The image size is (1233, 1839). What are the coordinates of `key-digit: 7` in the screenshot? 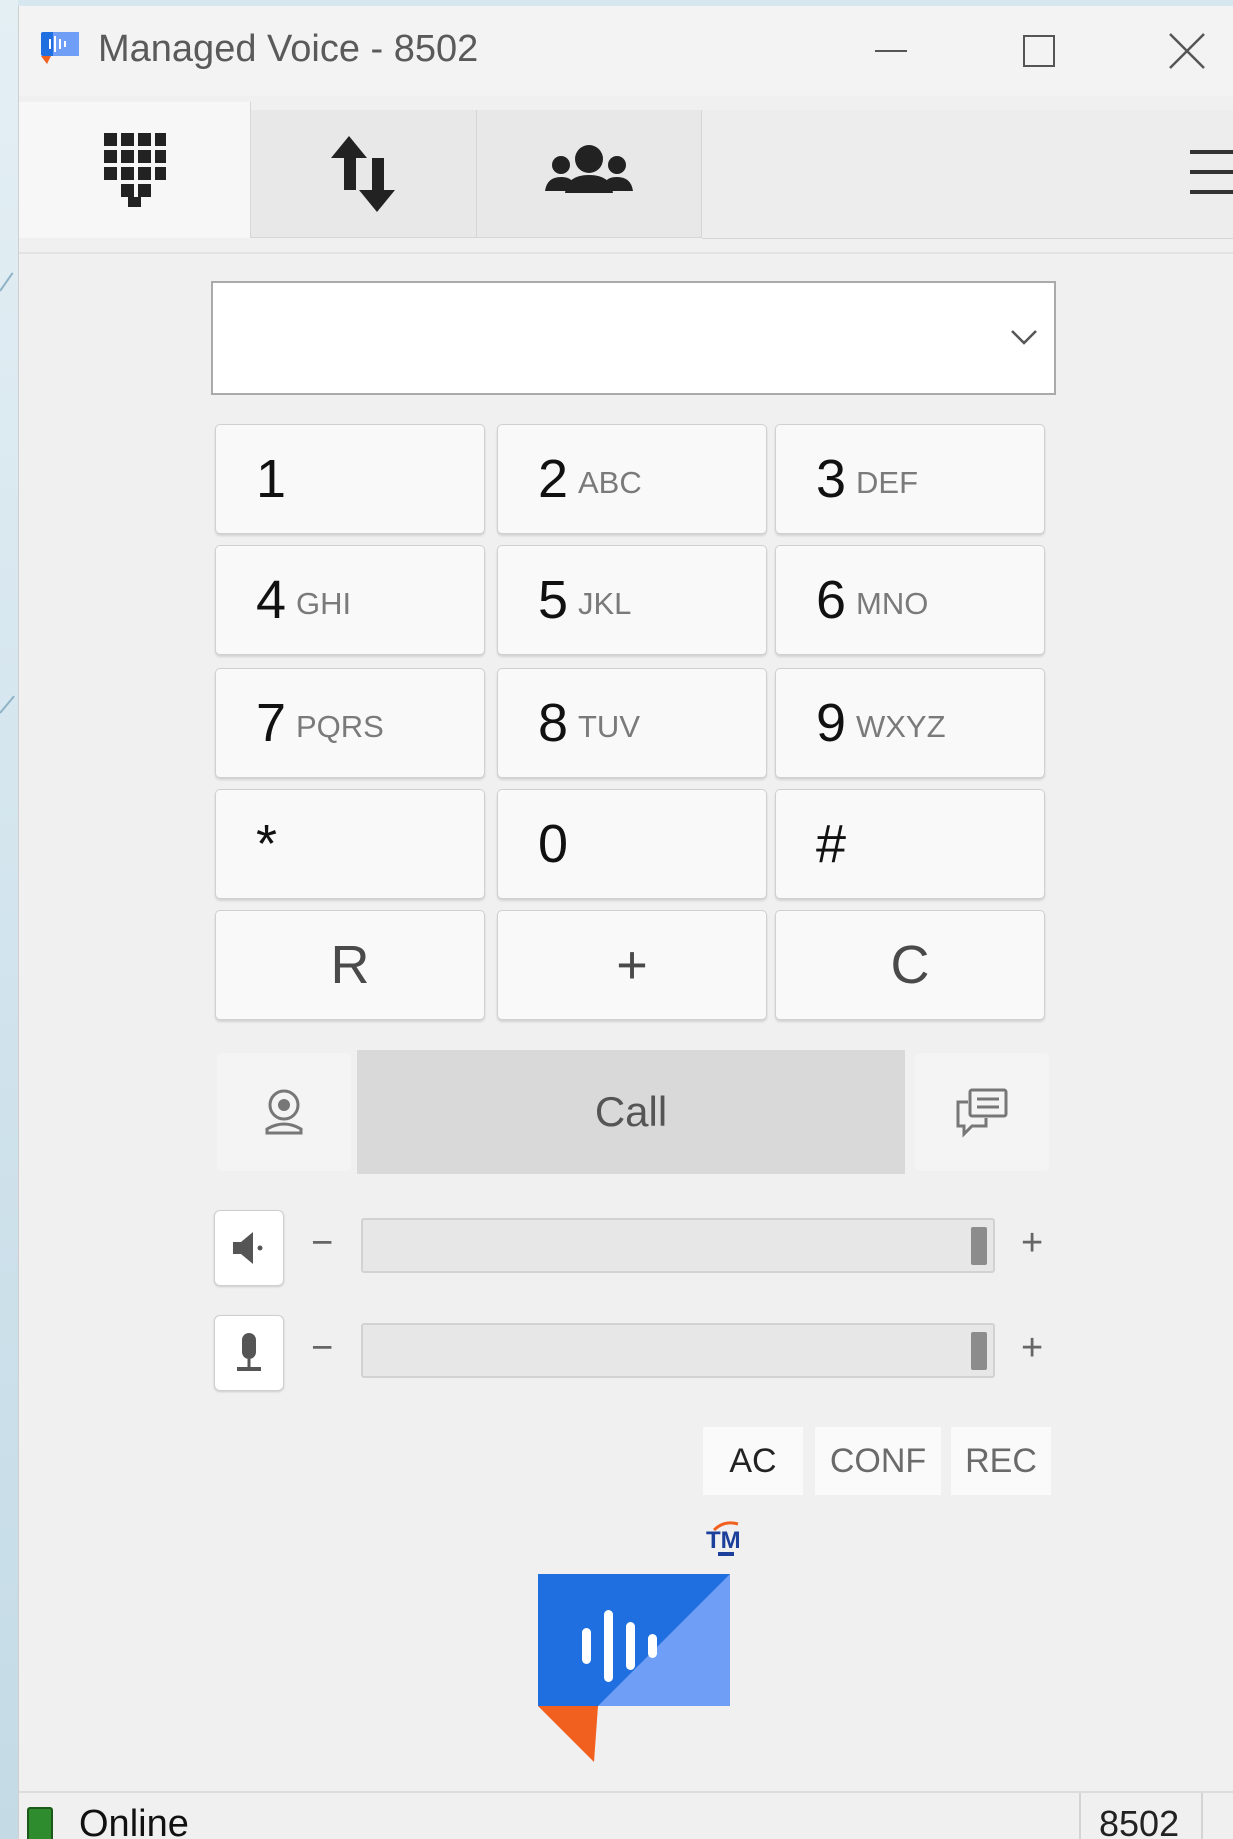 It's located at (271, 723).